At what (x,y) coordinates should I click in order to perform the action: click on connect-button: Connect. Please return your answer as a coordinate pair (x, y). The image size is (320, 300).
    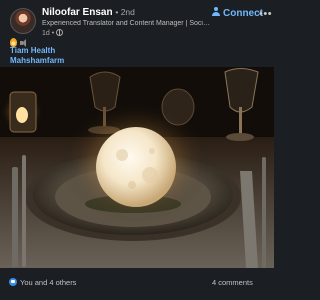
    Looking at the image, I should click on (237, 13).